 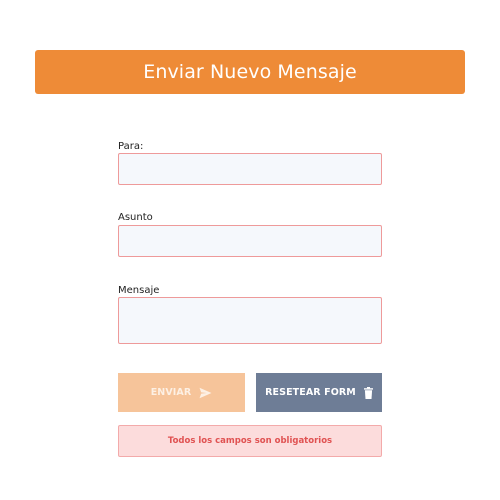 I want to click on send-button: ENVIAR, so click(x=181, y=392).